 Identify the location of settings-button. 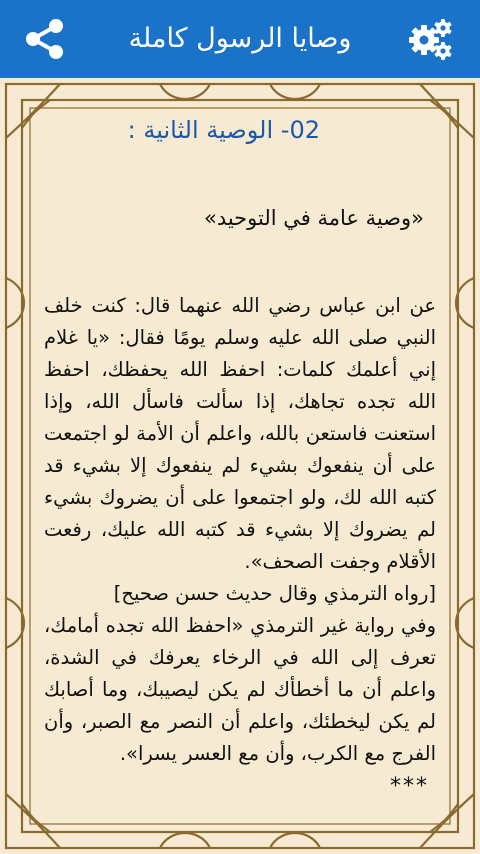
(431, 39).